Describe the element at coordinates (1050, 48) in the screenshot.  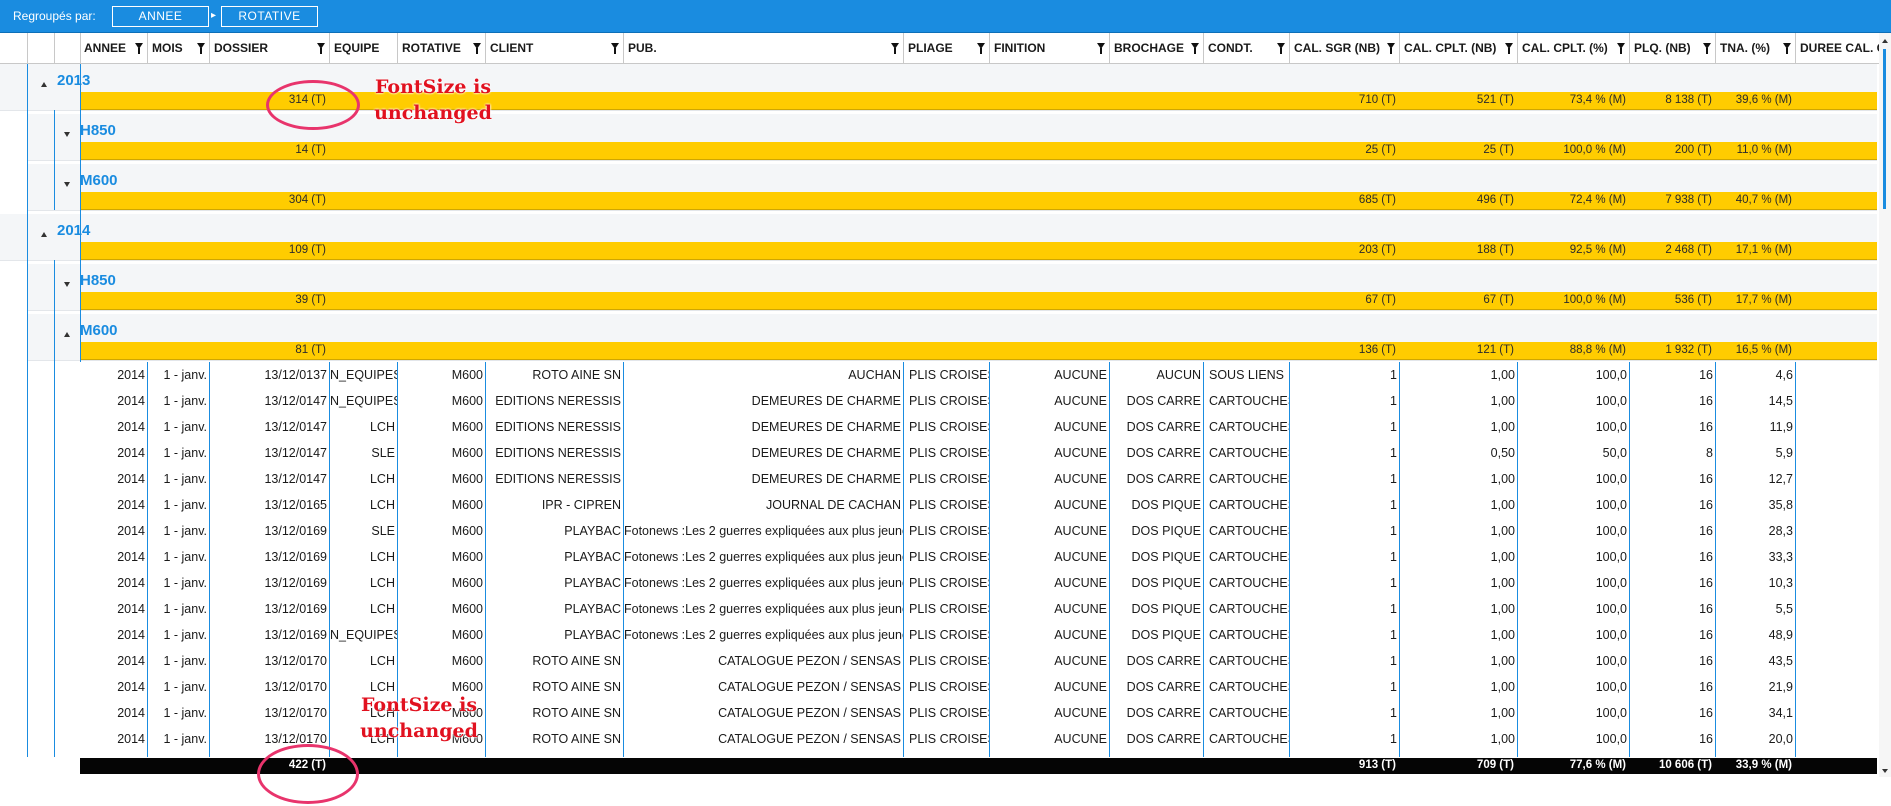
I see `column-header-finition: FINITION` at that location.